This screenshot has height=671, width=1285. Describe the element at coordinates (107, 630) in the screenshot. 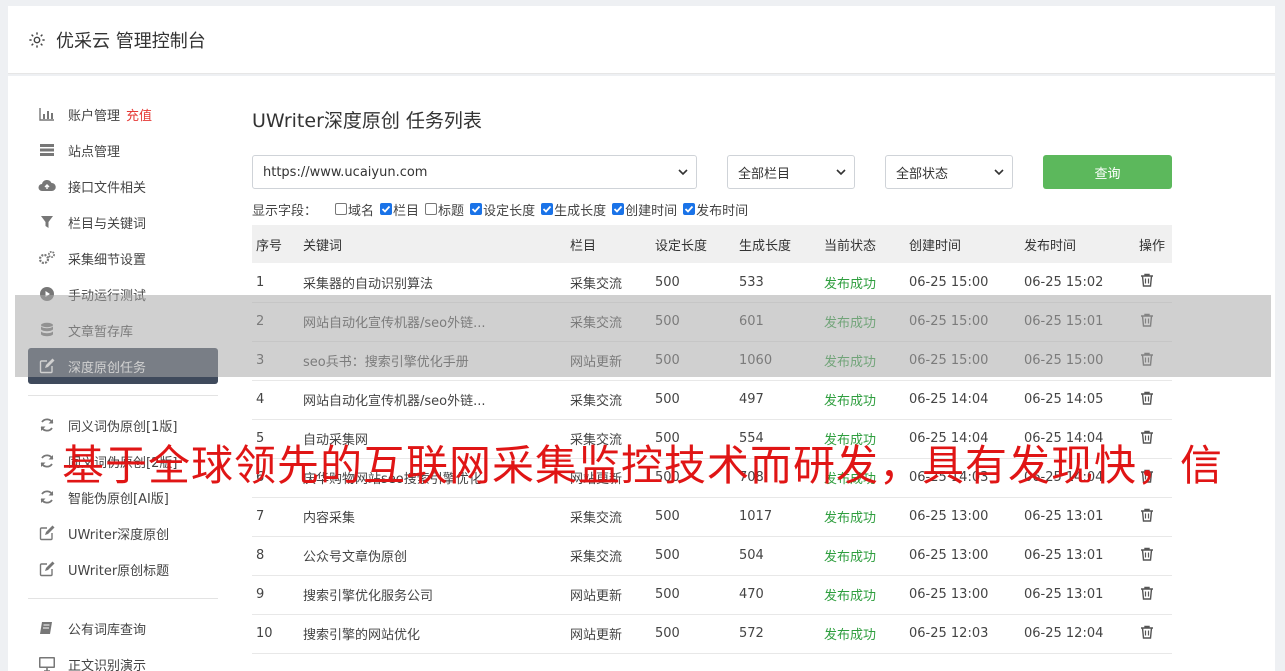

I see `sidebar-item-label: 公有词库查询` at that location.